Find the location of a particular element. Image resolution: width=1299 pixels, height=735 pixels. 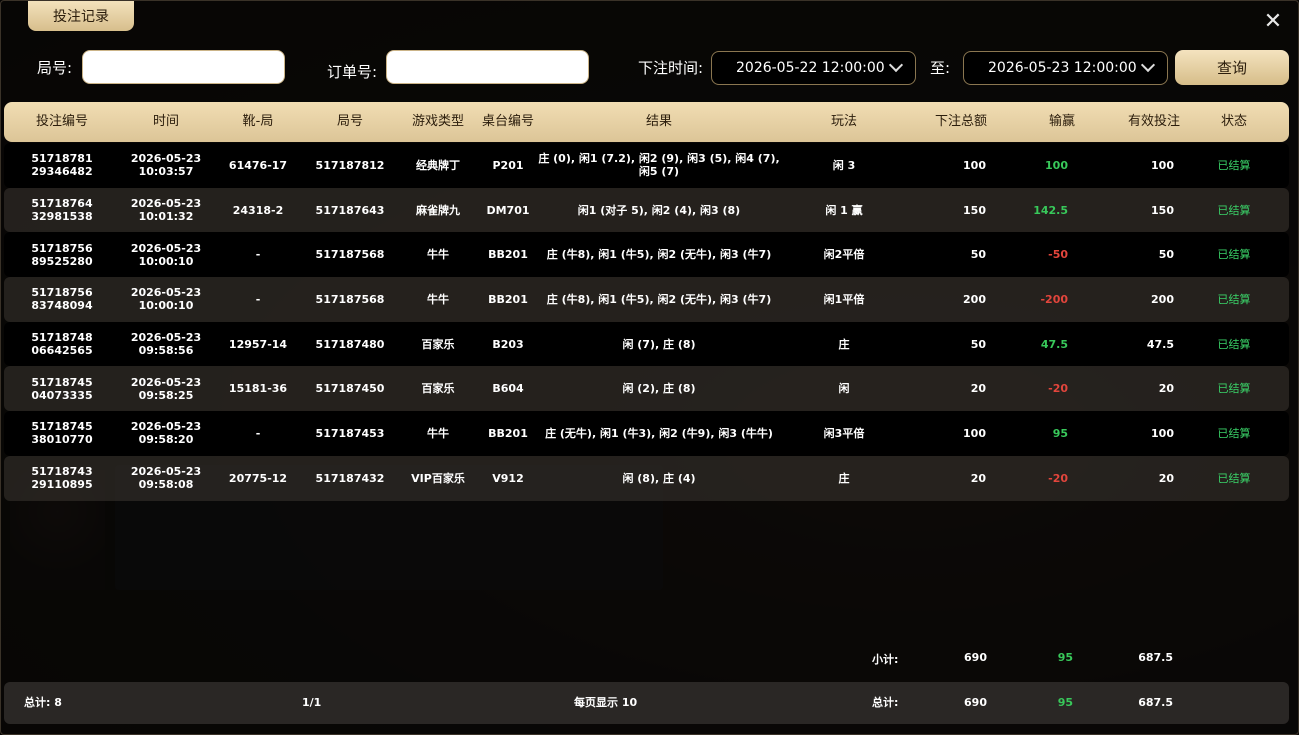

cell-result: 闲 (2), 庄 (8) is located at coordinates (659, 388).